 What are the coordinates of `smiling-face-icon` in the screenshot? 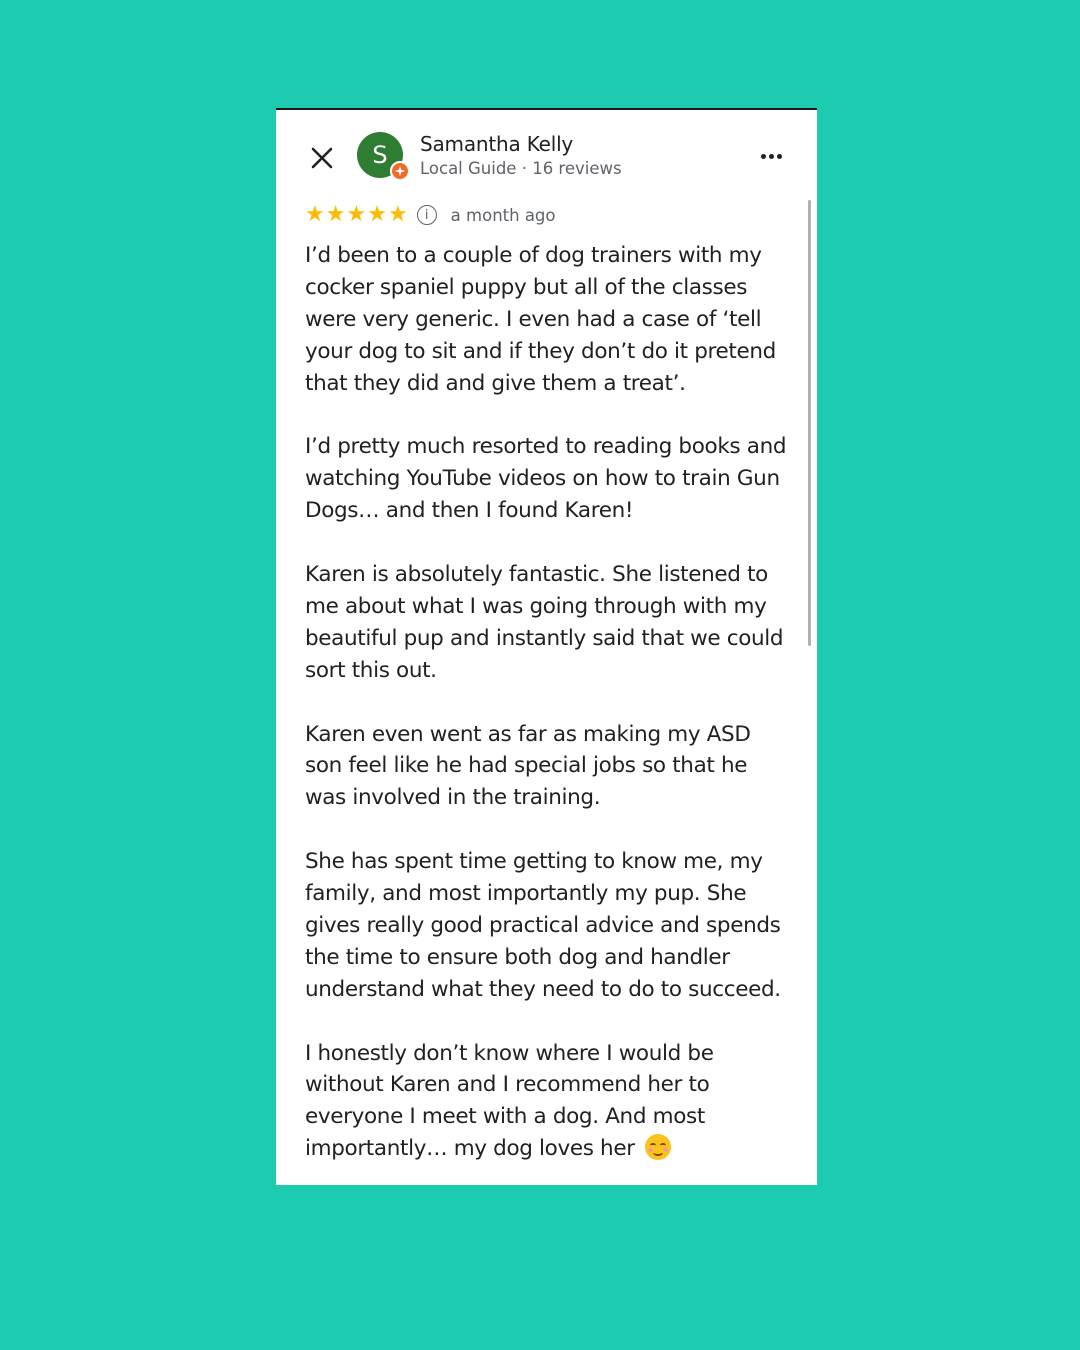 It's located at (658, 1147).